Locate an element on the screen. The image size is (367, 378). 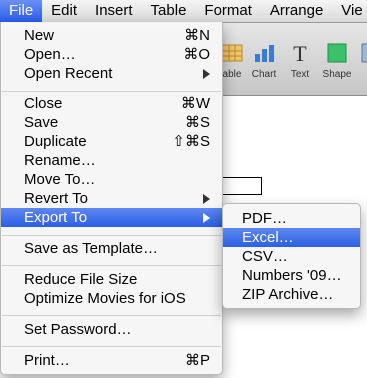
toolbar-text-button: T Text is located at coordinates (300, 60).